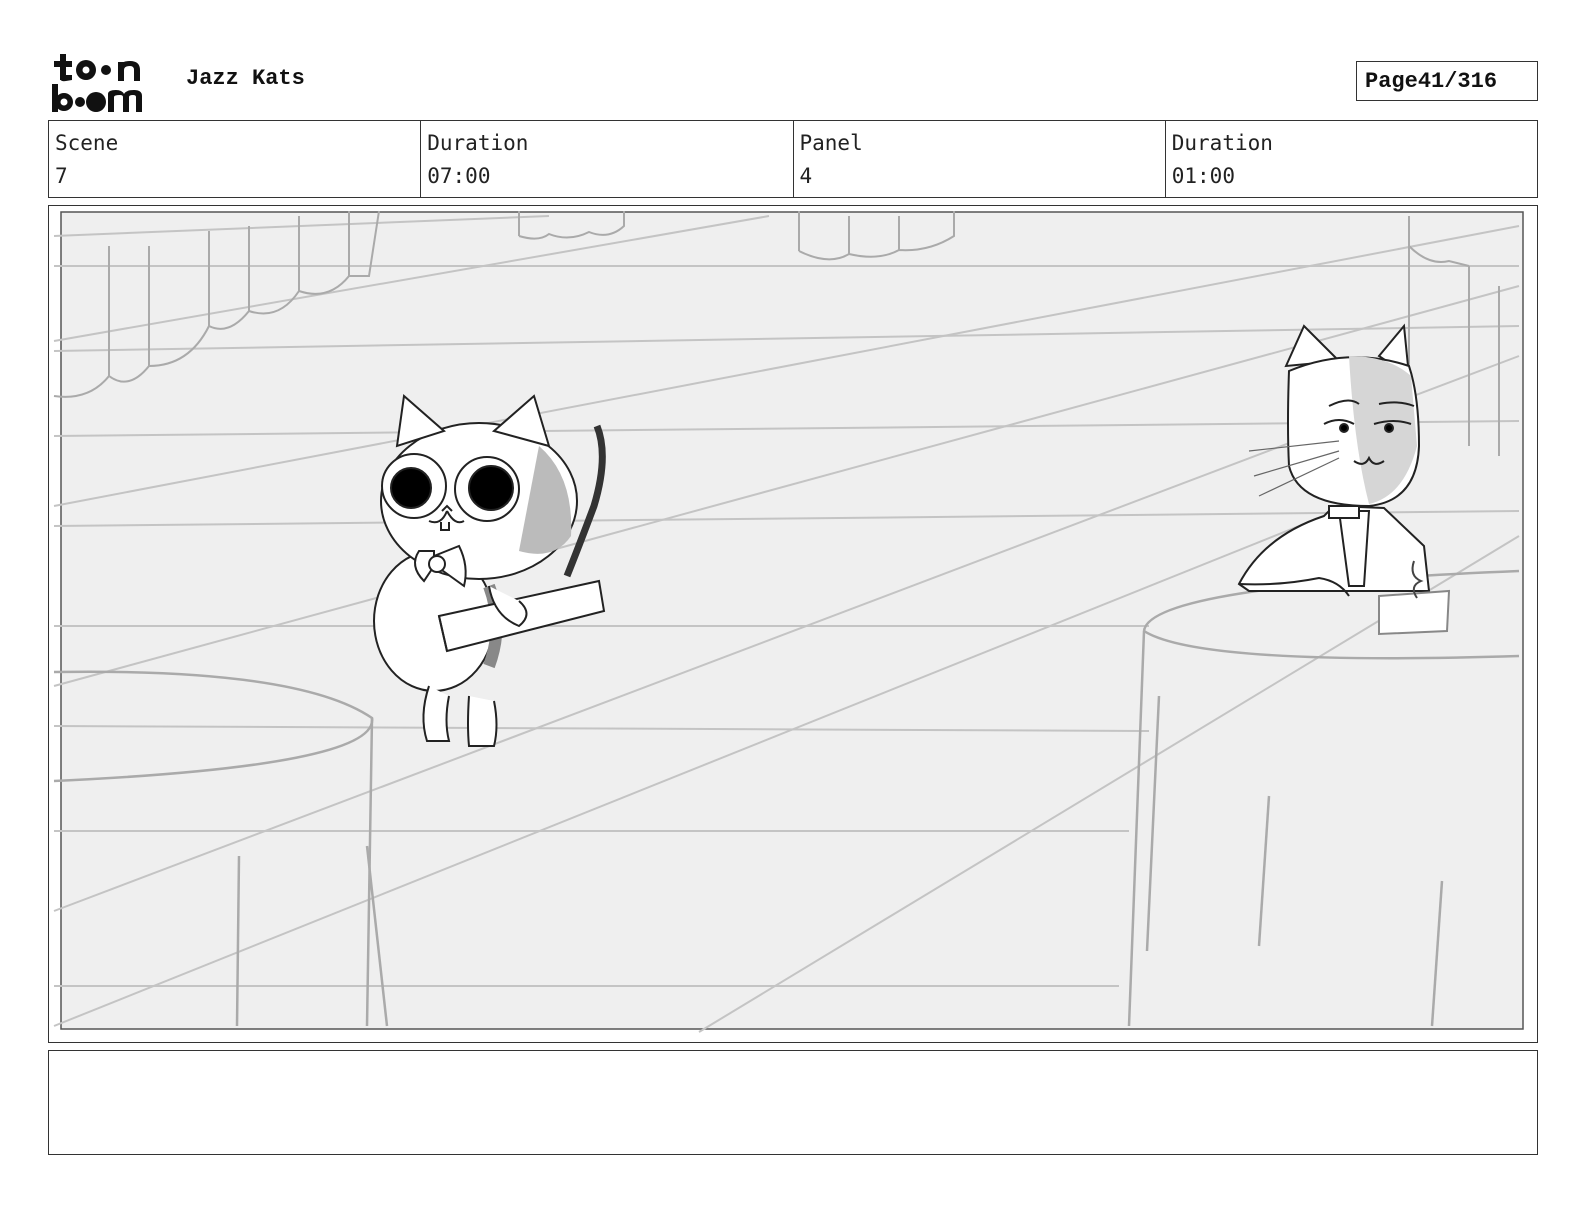 This screenshot has height=1224, width=1584. I want to click on scene-value: 7, so click(61, 176).